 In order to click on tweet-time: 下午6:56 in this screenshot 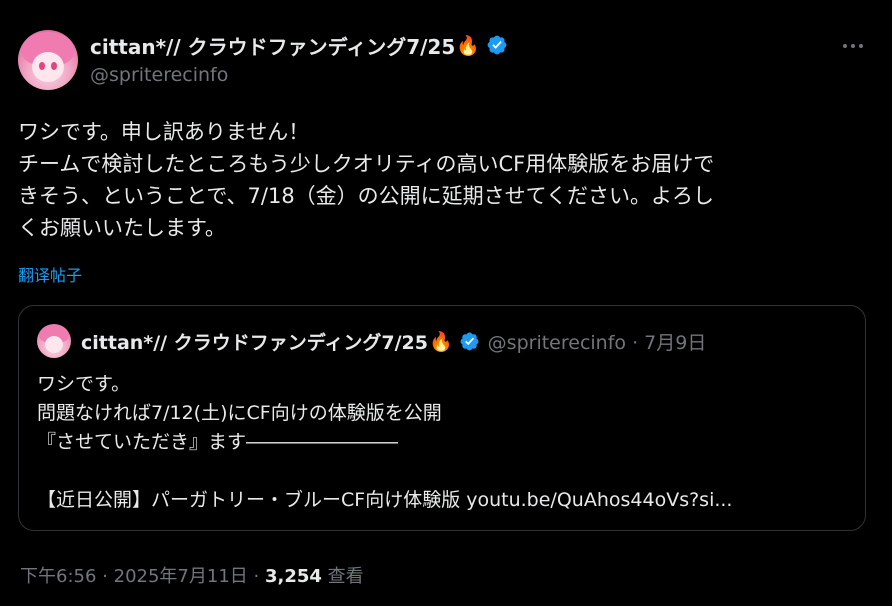, I will do `click(58, 576)`.